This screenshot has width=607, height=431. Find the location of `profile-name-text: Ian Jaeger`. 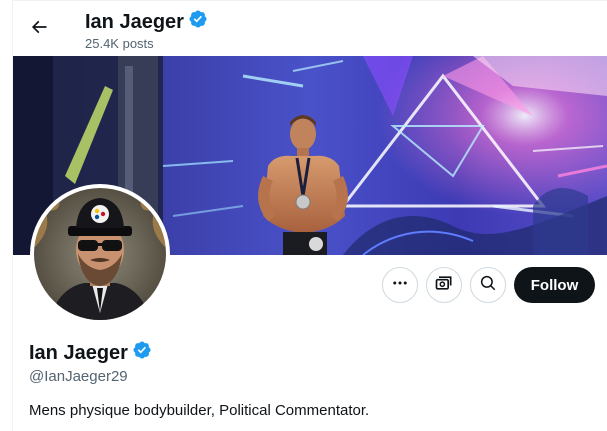

profile-name-text: Ian Jaeger is located at coordinates (78, 353).